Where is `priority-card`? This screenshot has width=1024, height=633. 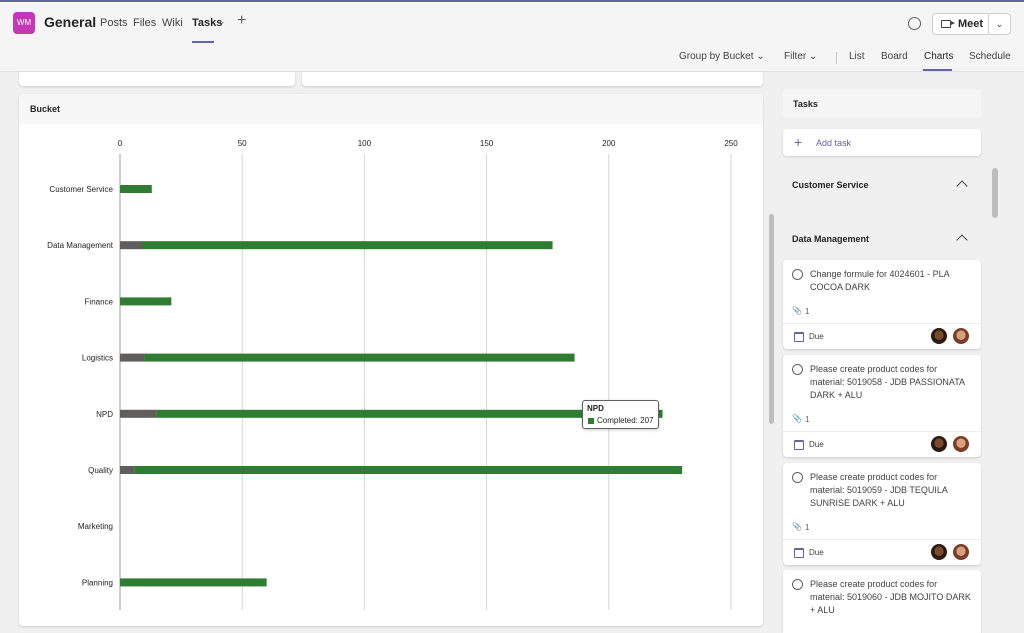
priority-card is located at coordinates (532, 79).